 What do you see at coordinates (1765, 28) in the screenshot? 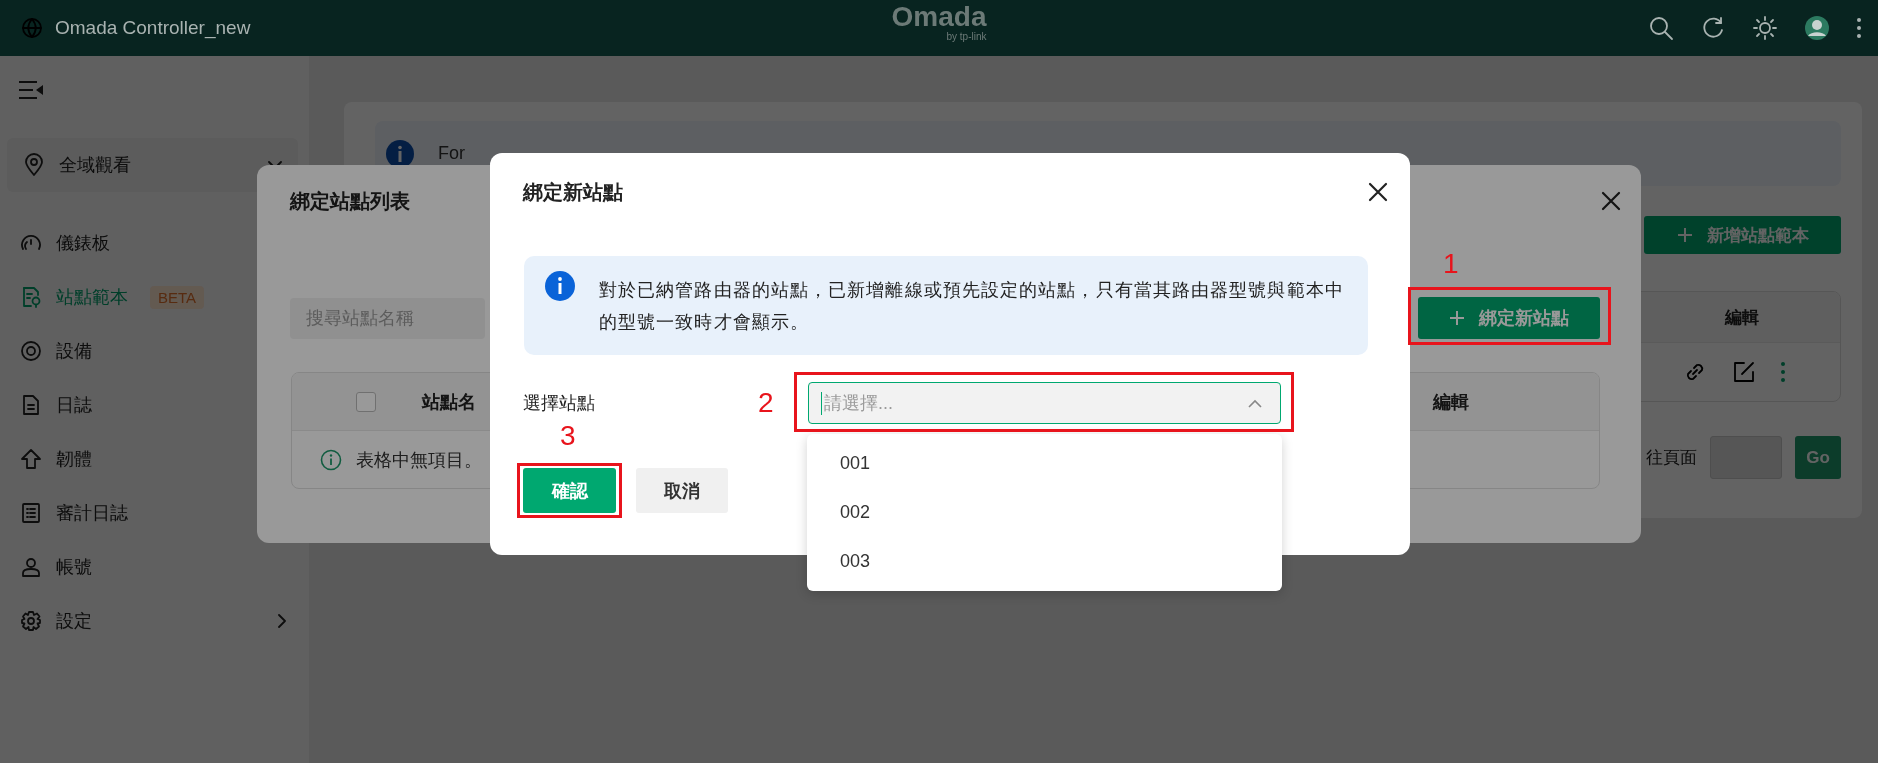
I see `sun-icon` at bounding box center [1765, 28].